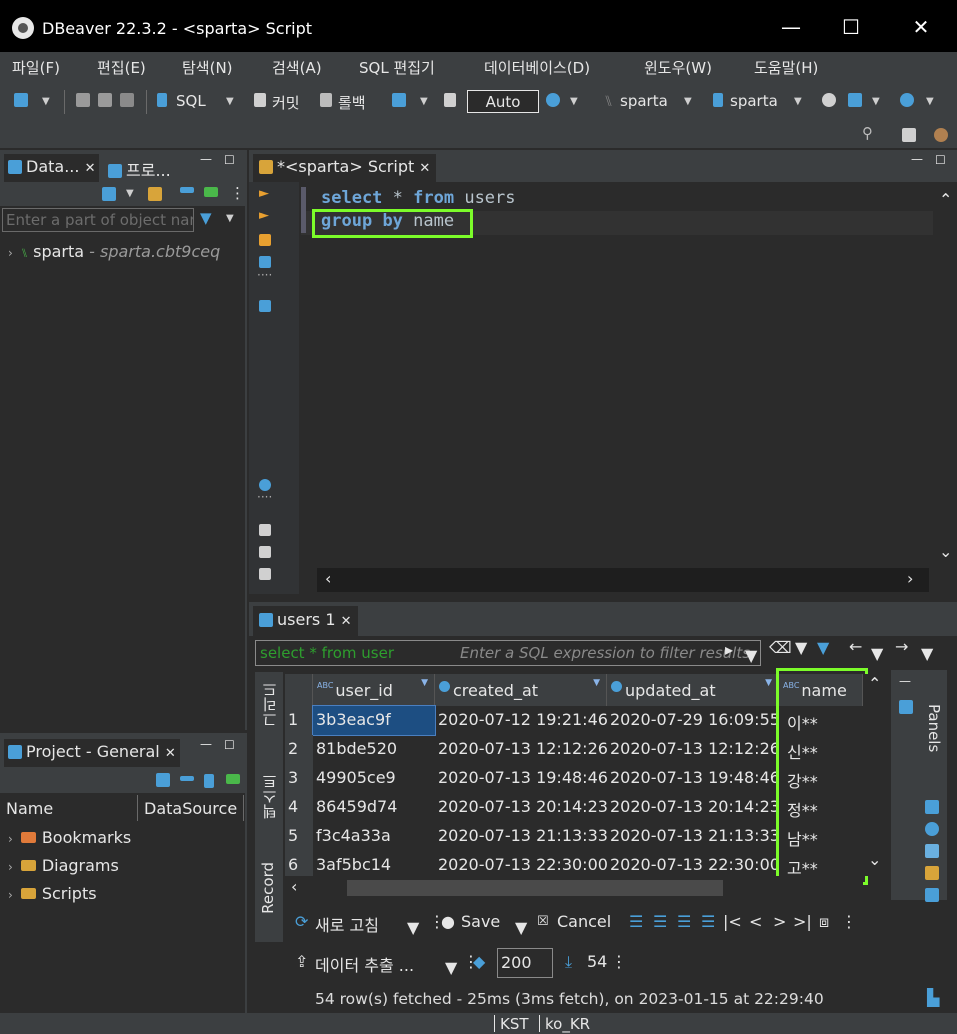  What do you see at coordinates (910, 578) in the screenshot?
I see `scroll-right-icon: ›` at bounding box center [910, 578].